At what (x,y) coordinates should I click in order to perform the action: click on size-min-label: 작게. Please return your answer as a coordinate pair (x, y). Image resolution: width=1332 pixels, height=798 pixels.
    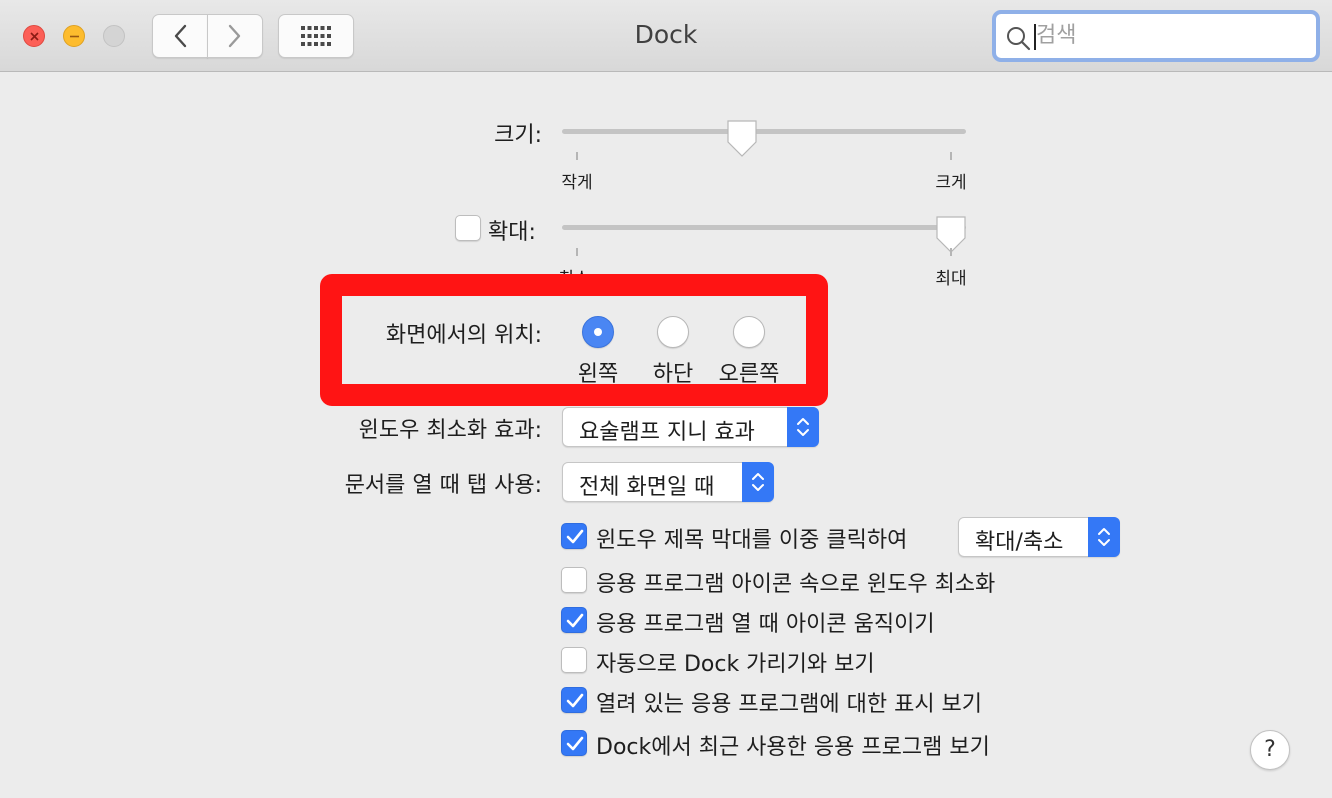
    Looking at the image, I should click on (577, 183).